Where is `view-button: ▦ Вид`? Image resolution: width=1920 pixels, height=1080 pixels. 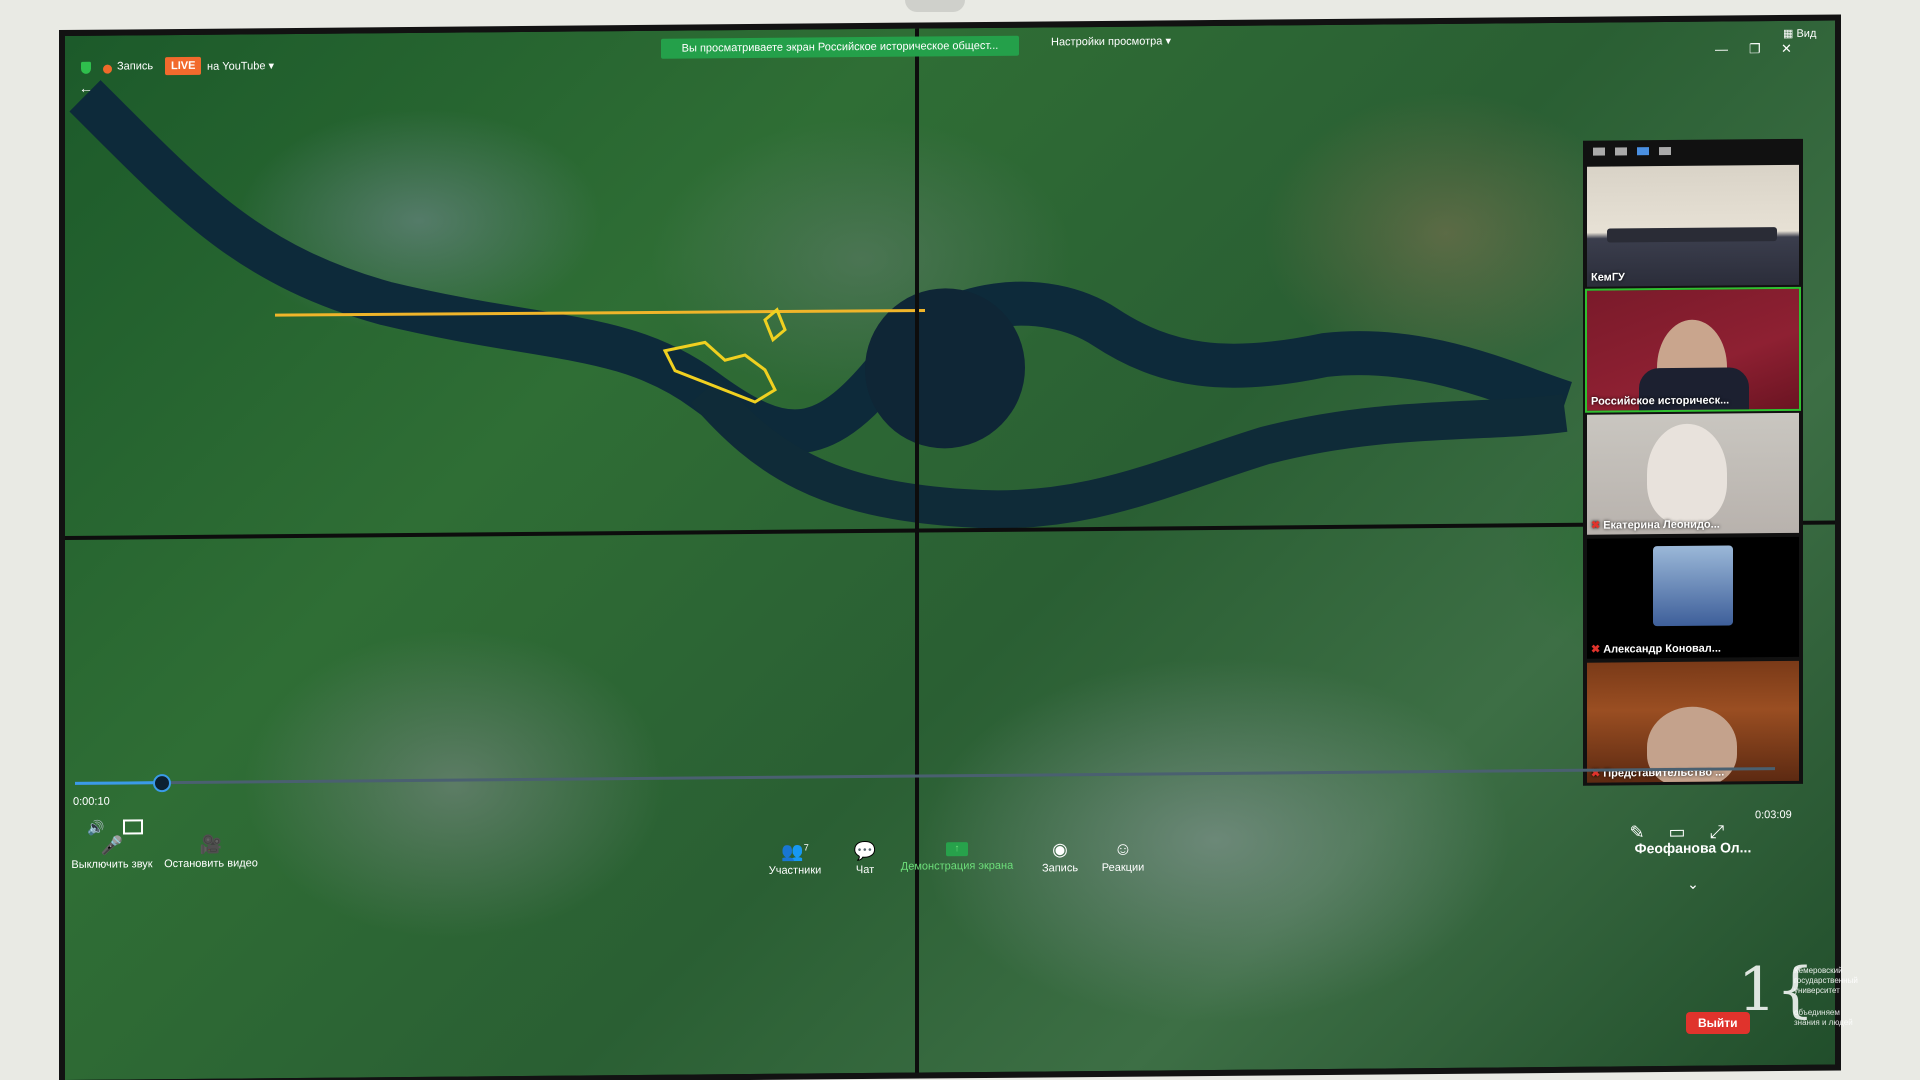
view-button: ▦ Вид is located at coordinates (1799, 33).